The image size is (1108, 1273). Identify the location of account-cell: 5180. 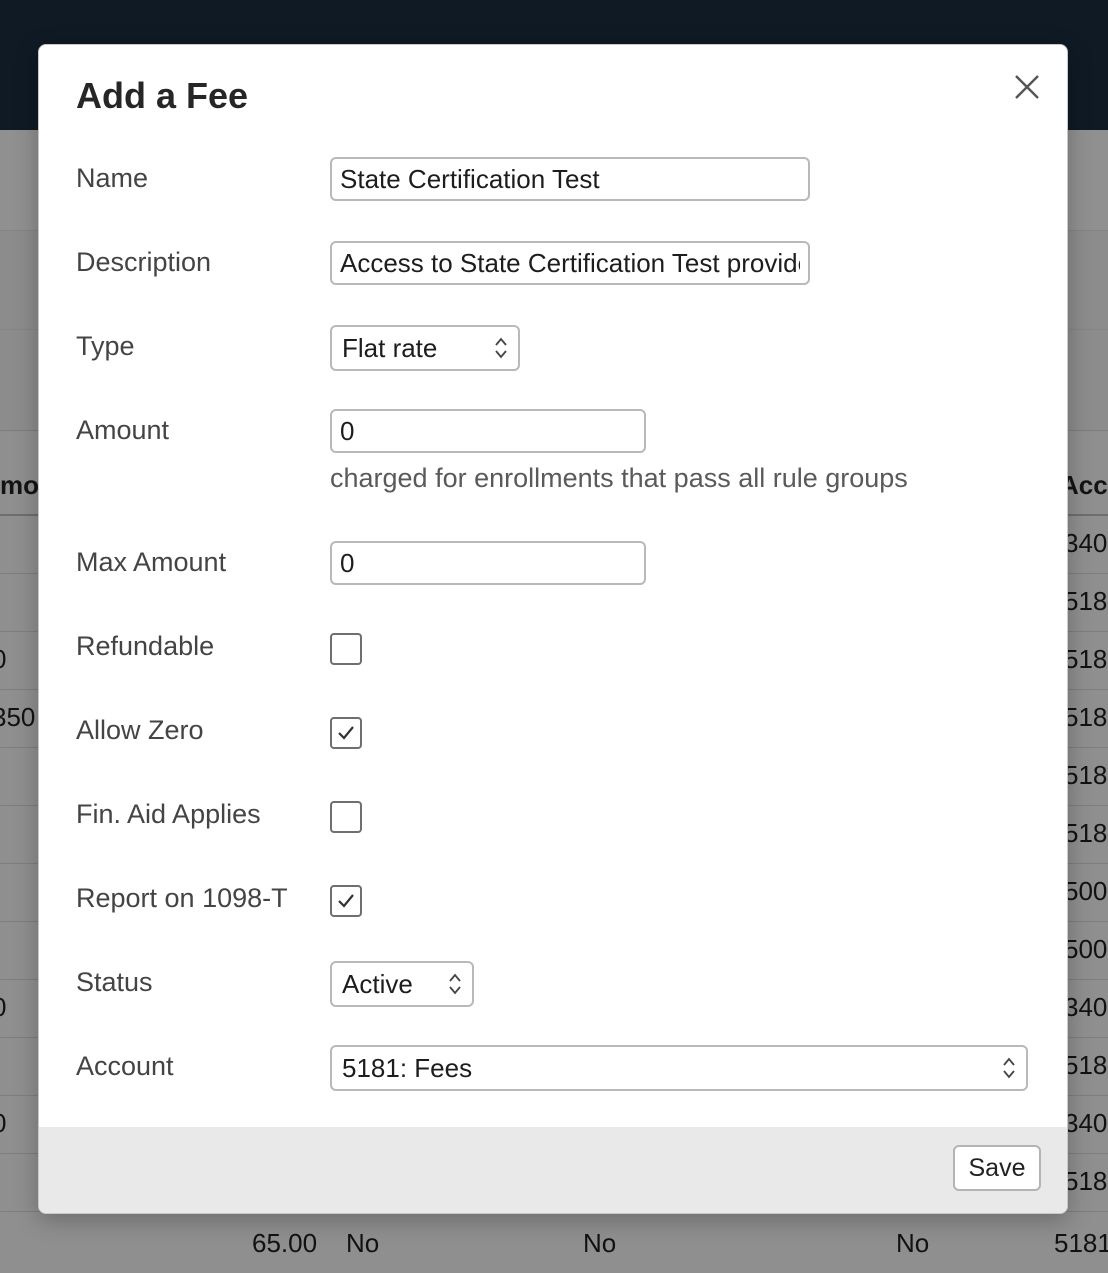
(1086, 775).